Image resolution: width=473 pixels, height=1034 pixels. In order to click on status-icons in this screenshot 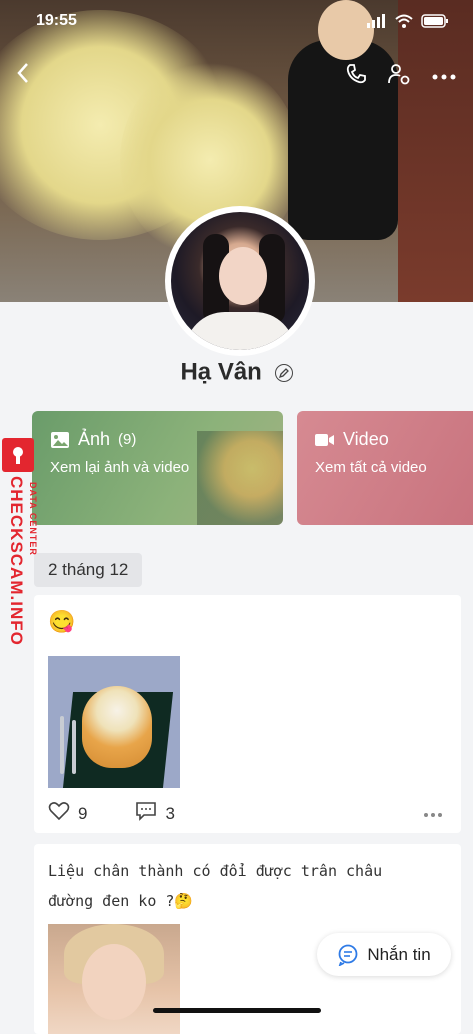, I will do `click(408, 21)`.